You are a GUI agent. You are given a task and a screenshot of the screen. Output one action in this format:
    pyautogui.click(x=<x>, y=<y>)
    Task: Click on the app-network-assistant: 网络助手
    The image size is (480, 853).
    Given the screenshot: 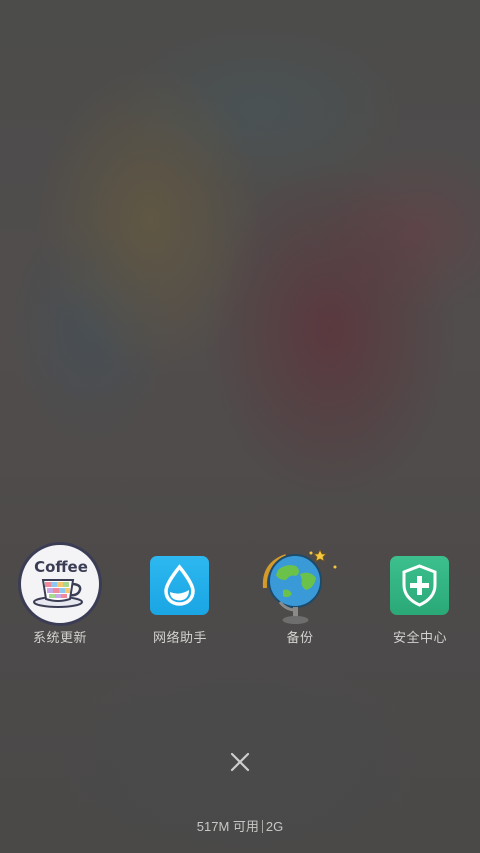 What is the action you would take?
    pyautogui.click(x=180, y=593)
    